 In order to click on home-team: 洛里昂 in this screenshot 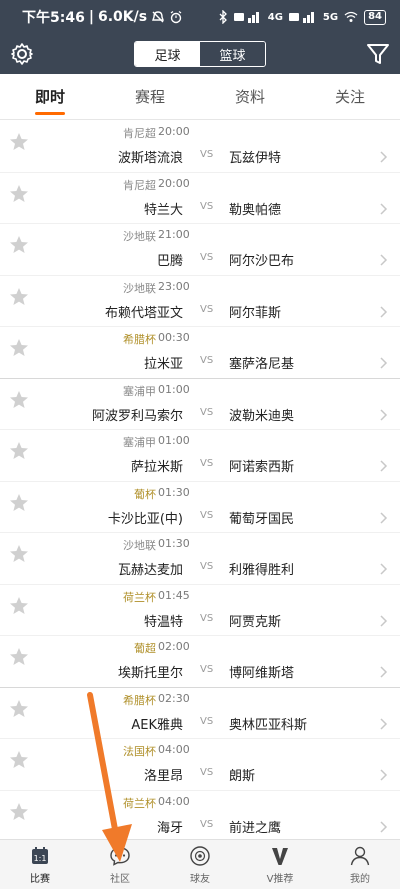, I will do `click(163, 776)`.